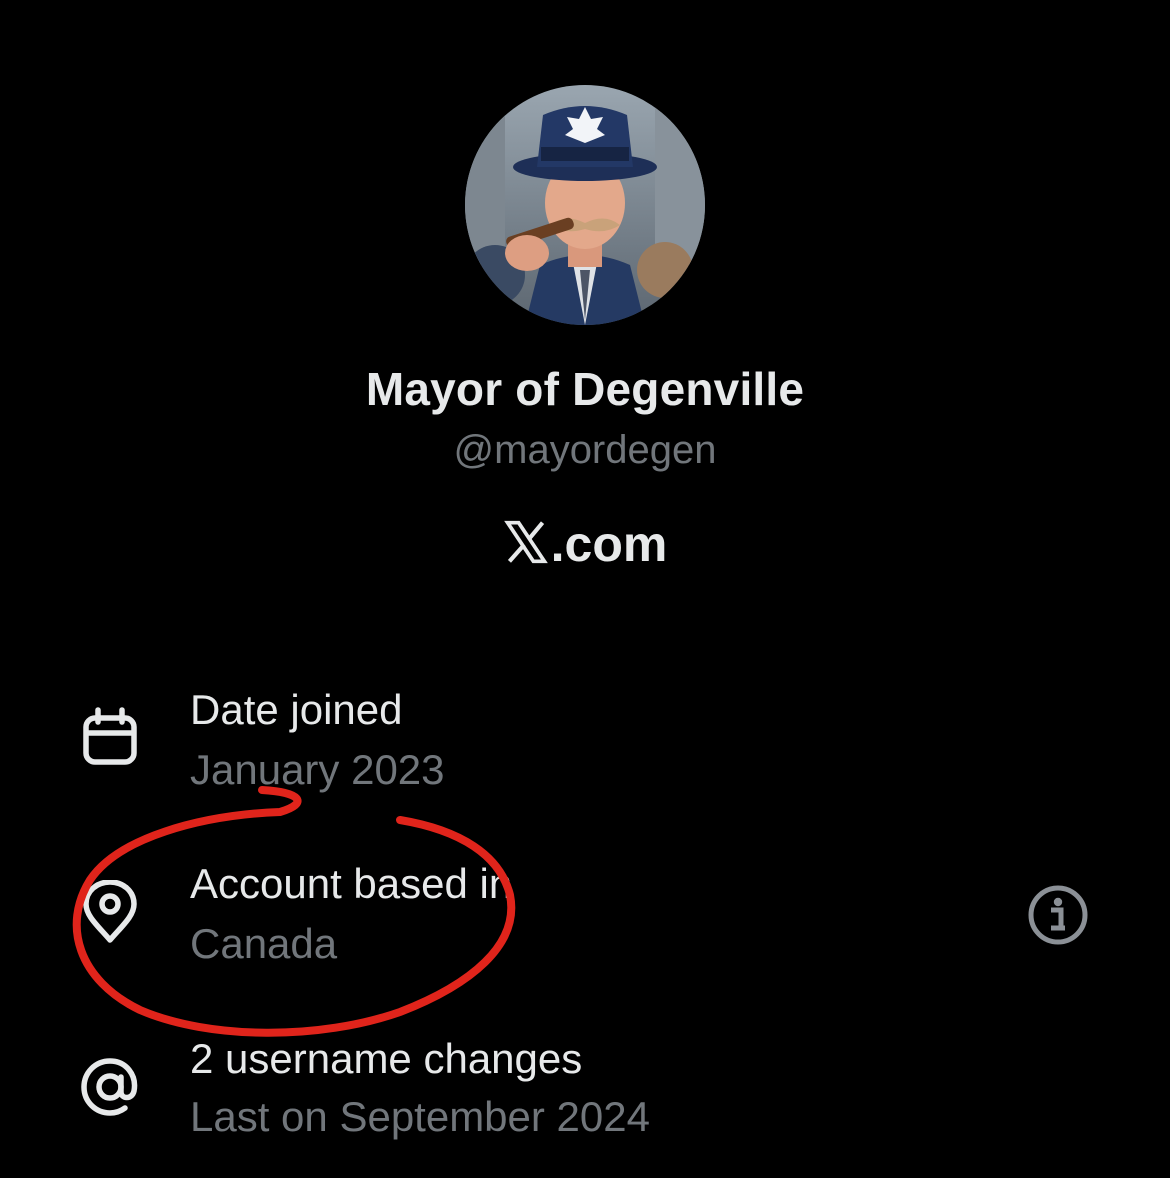  I want to click on x-logo-icon, so click(525, 542).